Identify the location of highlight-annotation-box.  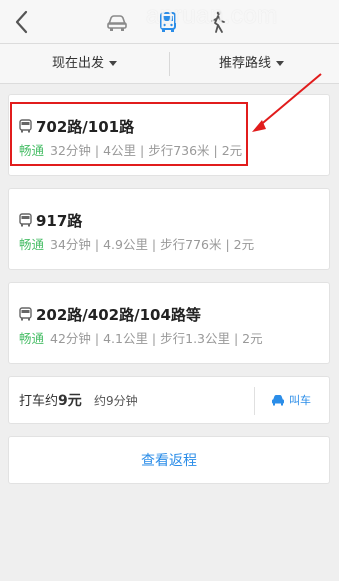
(129, 134).